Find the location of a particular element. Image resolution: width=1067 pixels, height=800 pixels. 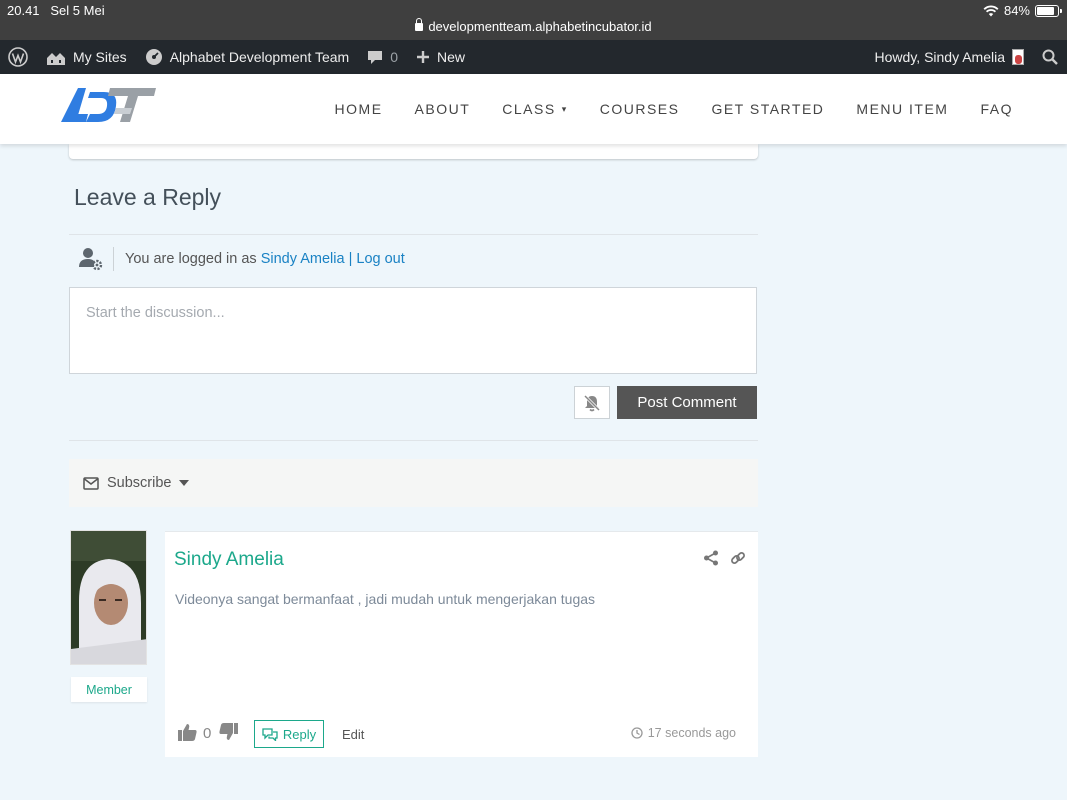

status-indicators: 84% is located at coordinates (1022, 10).